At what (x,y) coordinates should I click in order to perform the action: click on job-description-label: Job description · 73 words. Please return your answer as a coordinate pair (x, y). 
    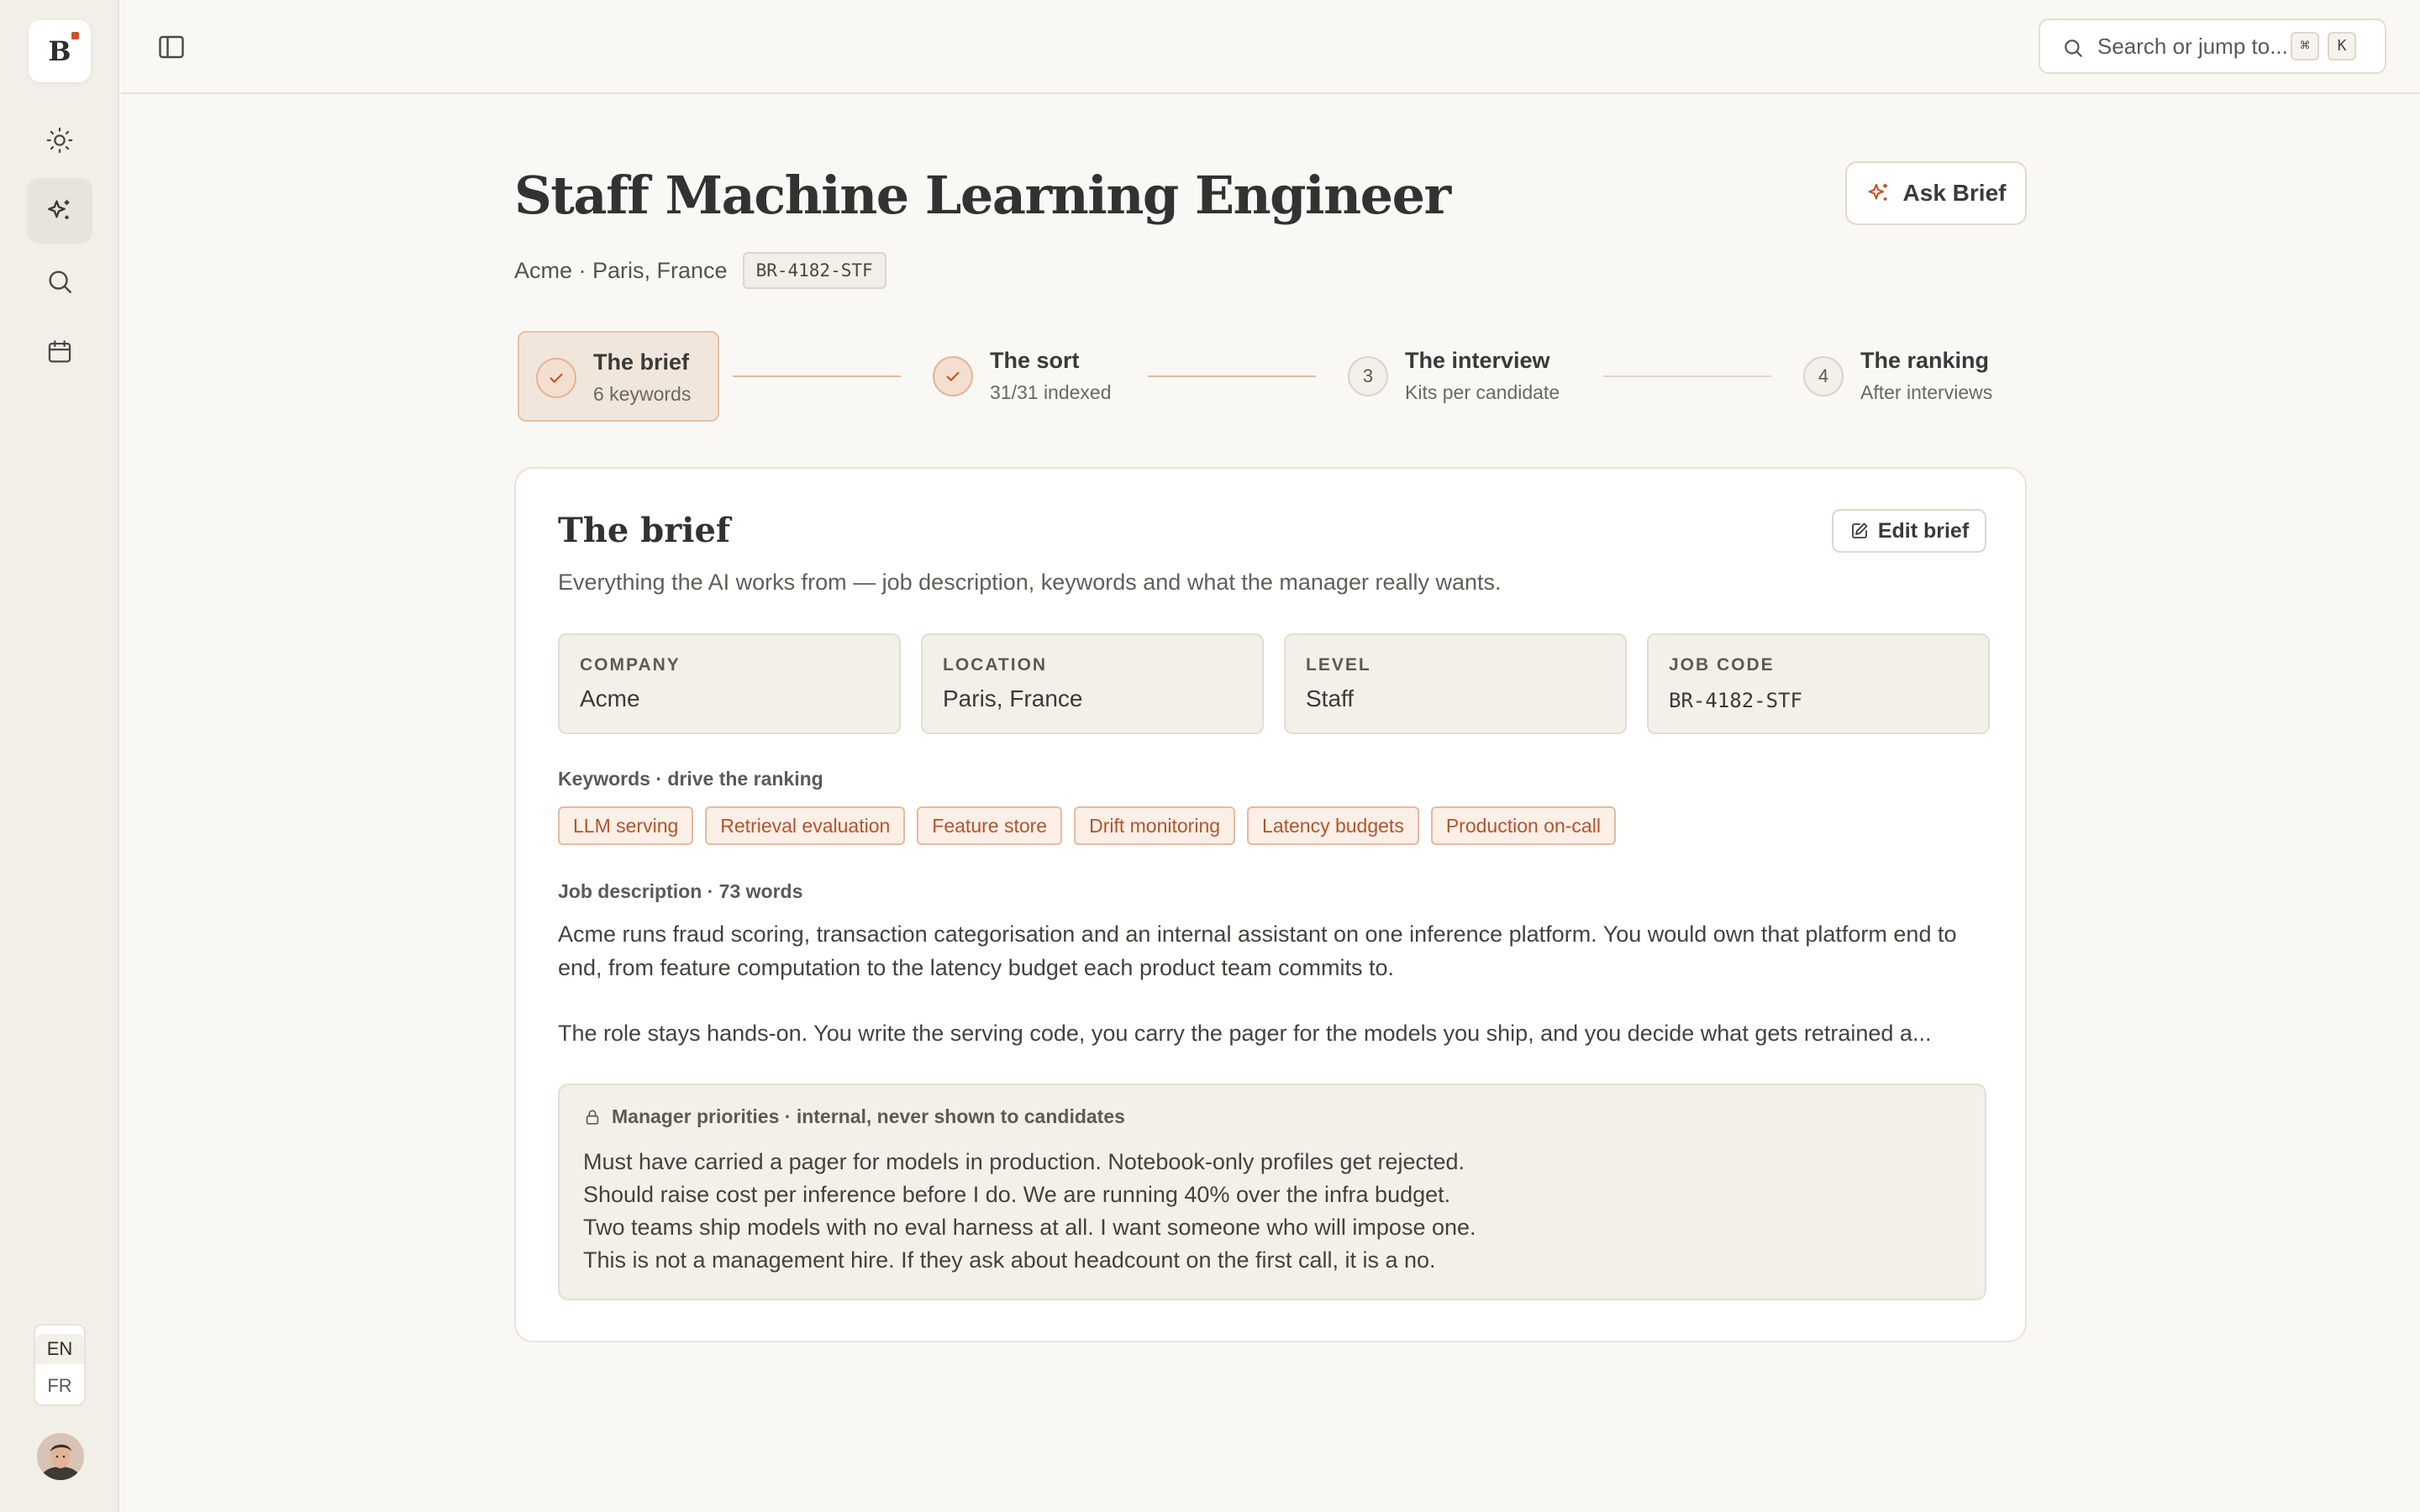
    Looking at the image, I should click on (680, 891).